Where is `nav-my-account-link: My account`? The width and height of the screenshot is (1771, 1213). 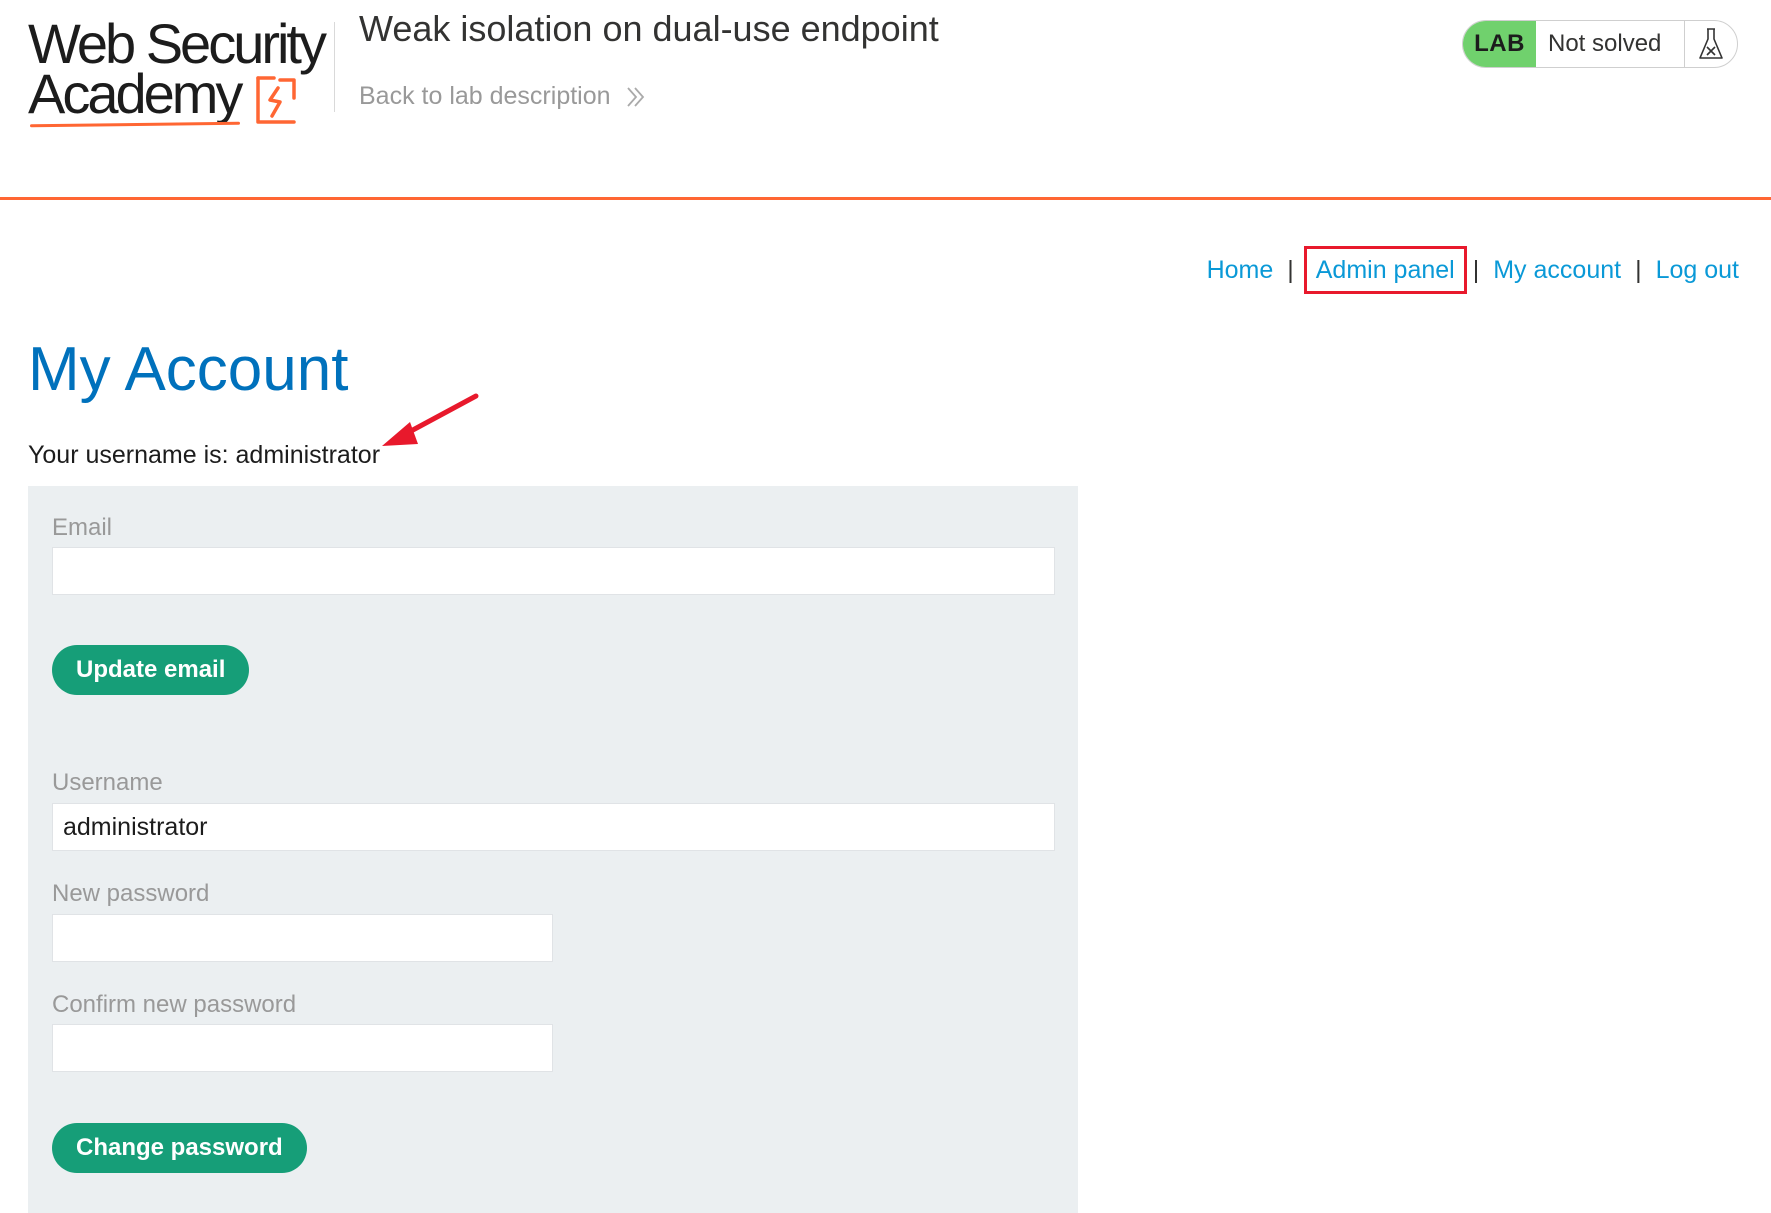
nav-my-account-link: My account is located at coordinates (1557, 270).